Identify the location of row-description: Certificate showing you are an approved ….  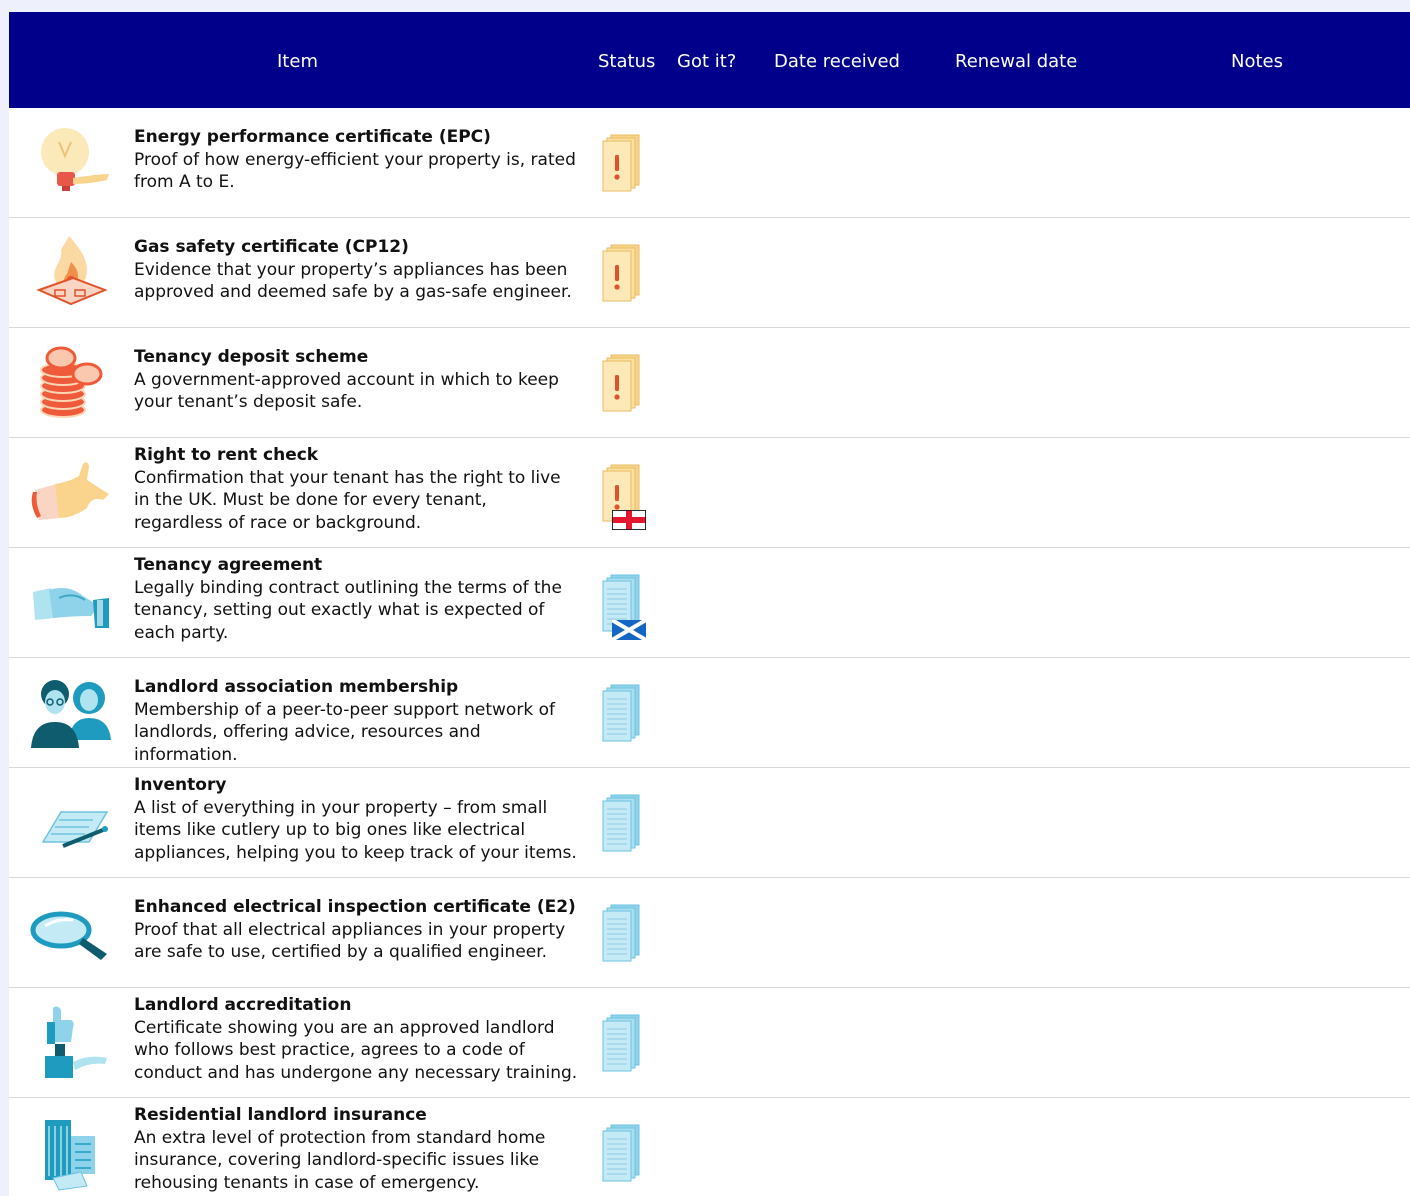
(356, 1050).